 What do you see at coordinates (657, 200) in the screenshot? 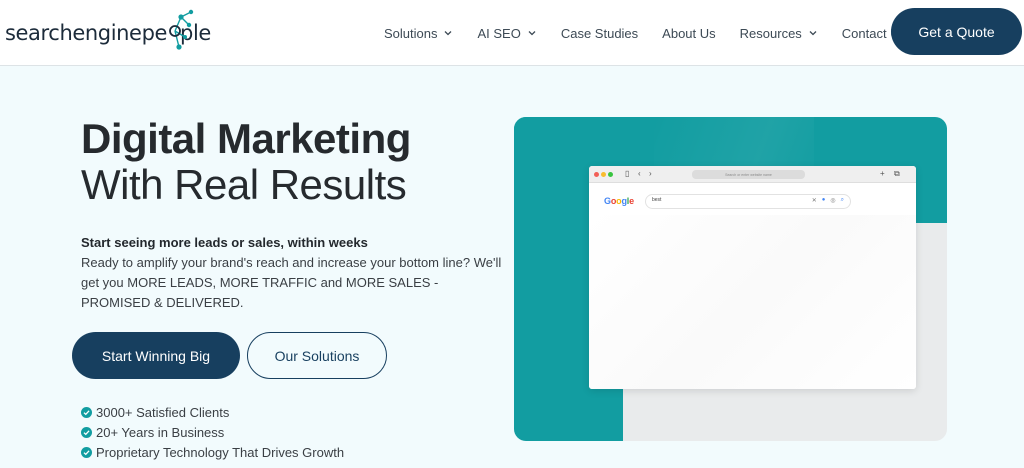
I see `search-value: best` at bounding box center [657, 200].